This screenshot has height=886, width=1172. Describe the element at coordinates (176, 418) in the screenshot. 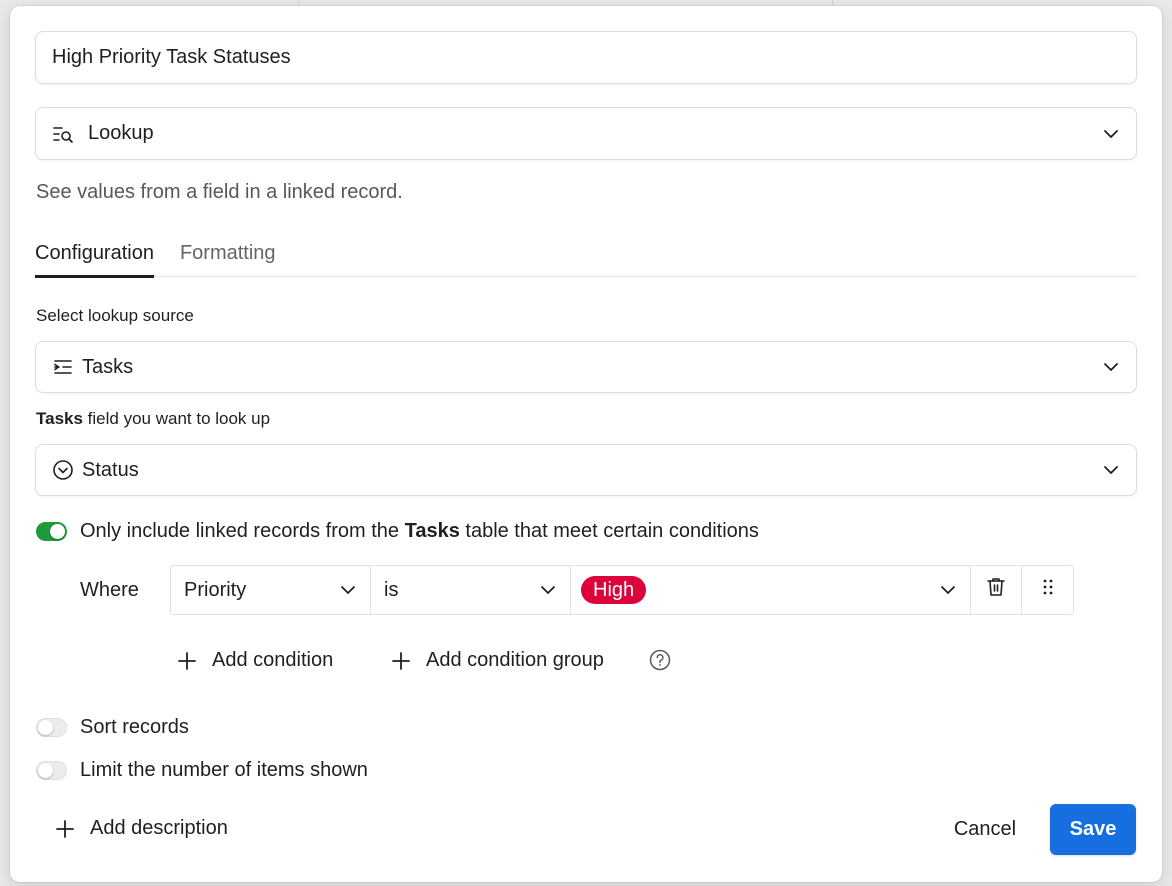

I see `lookup-field-label-rest: field you want to look up` at that location.